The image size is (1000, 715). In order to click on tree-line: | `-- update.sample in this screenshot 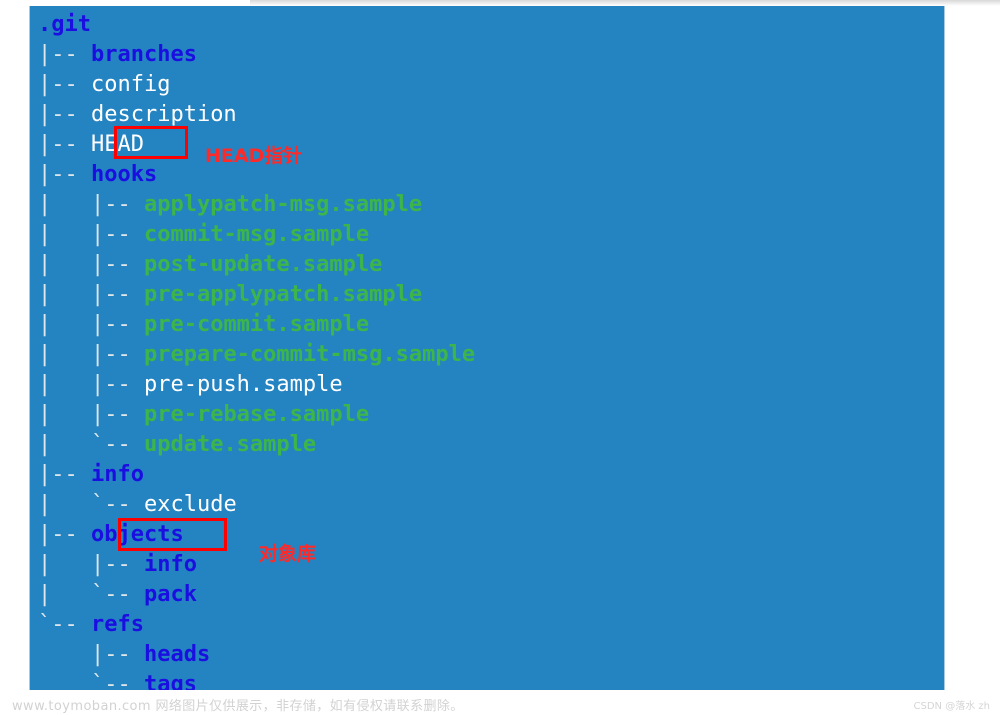, I will do `click(252, 445)`.